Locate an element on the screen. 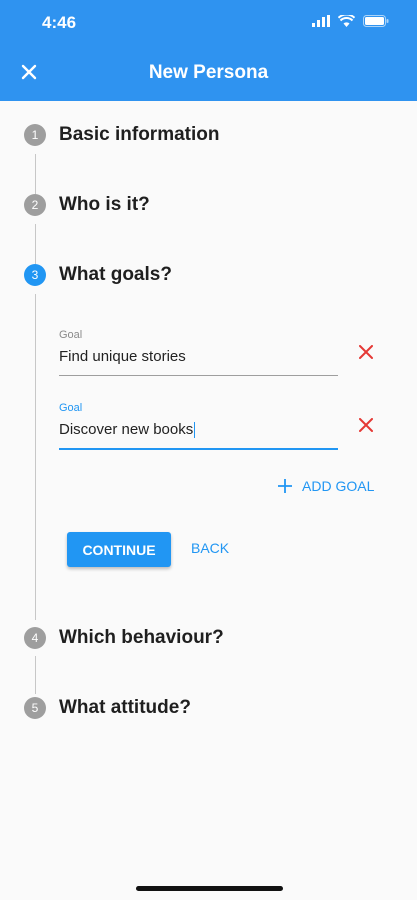 The image size is (417, 900). goal-input-row: Discover new books is located at coordinates (198, 430).